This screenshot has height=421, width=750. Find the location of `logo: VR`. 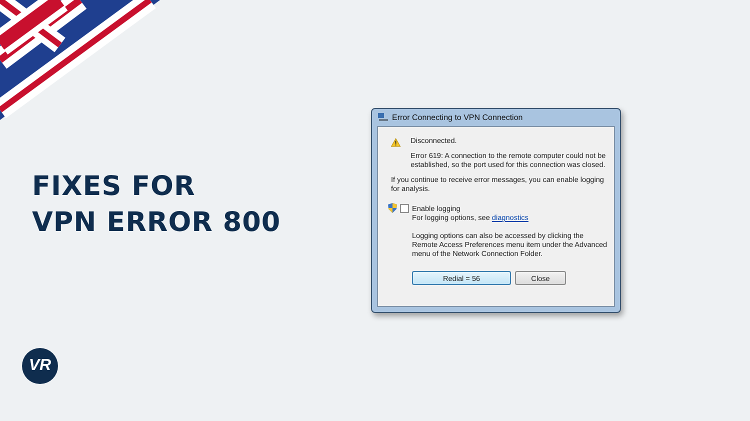

logo: VR is located at coordinates (40, 366).